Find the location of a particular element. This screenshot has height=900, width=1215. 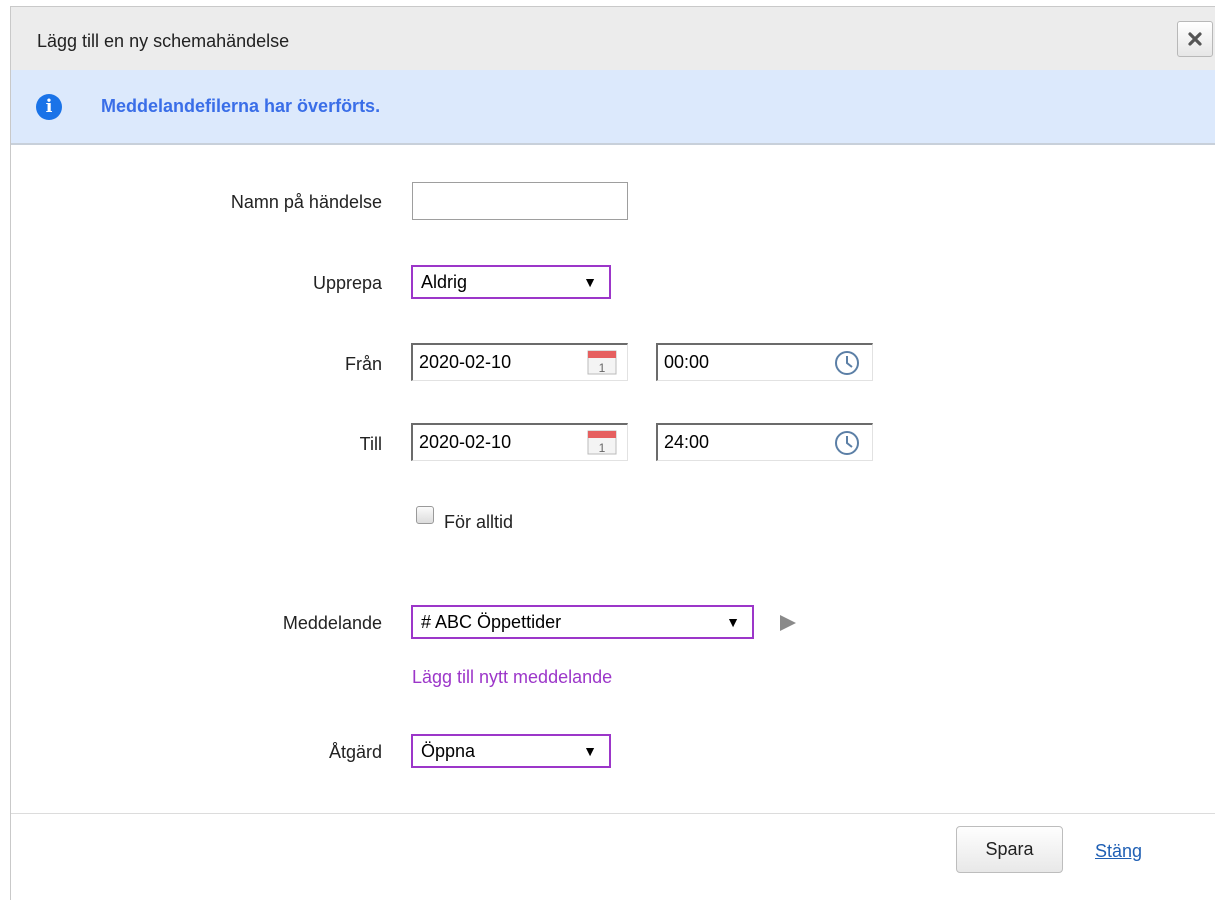

dialog-title: Lägg till en ny schemahändelse is located at coordinates (163, 41).